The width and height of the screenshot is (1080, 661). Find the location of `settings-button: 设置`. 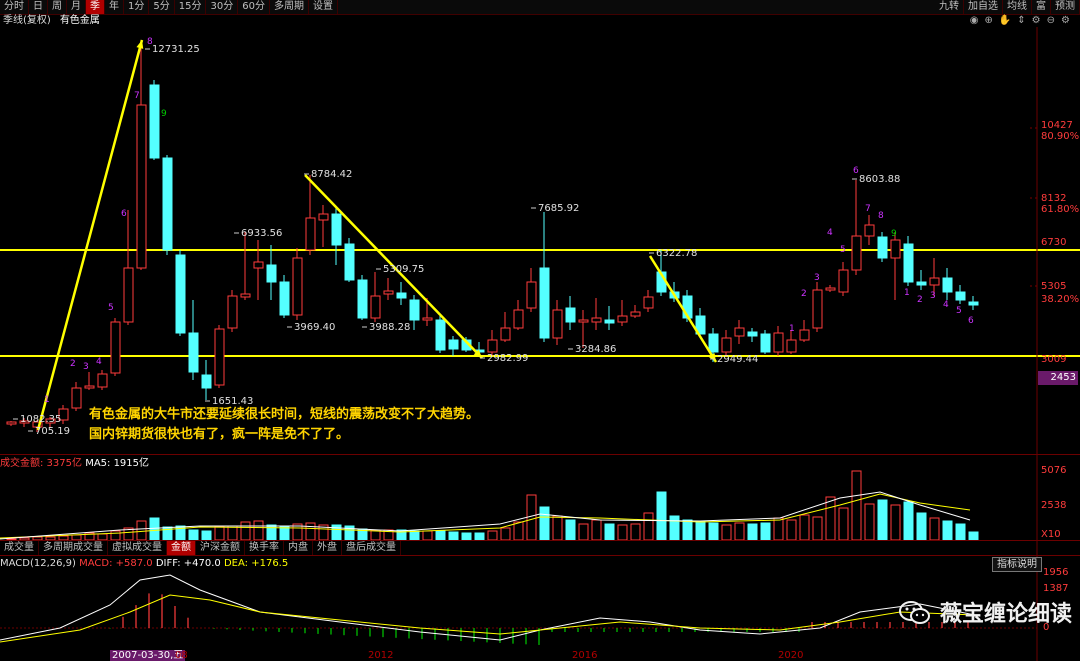

settings-button: 设置 is located at coordinates (323, 7).